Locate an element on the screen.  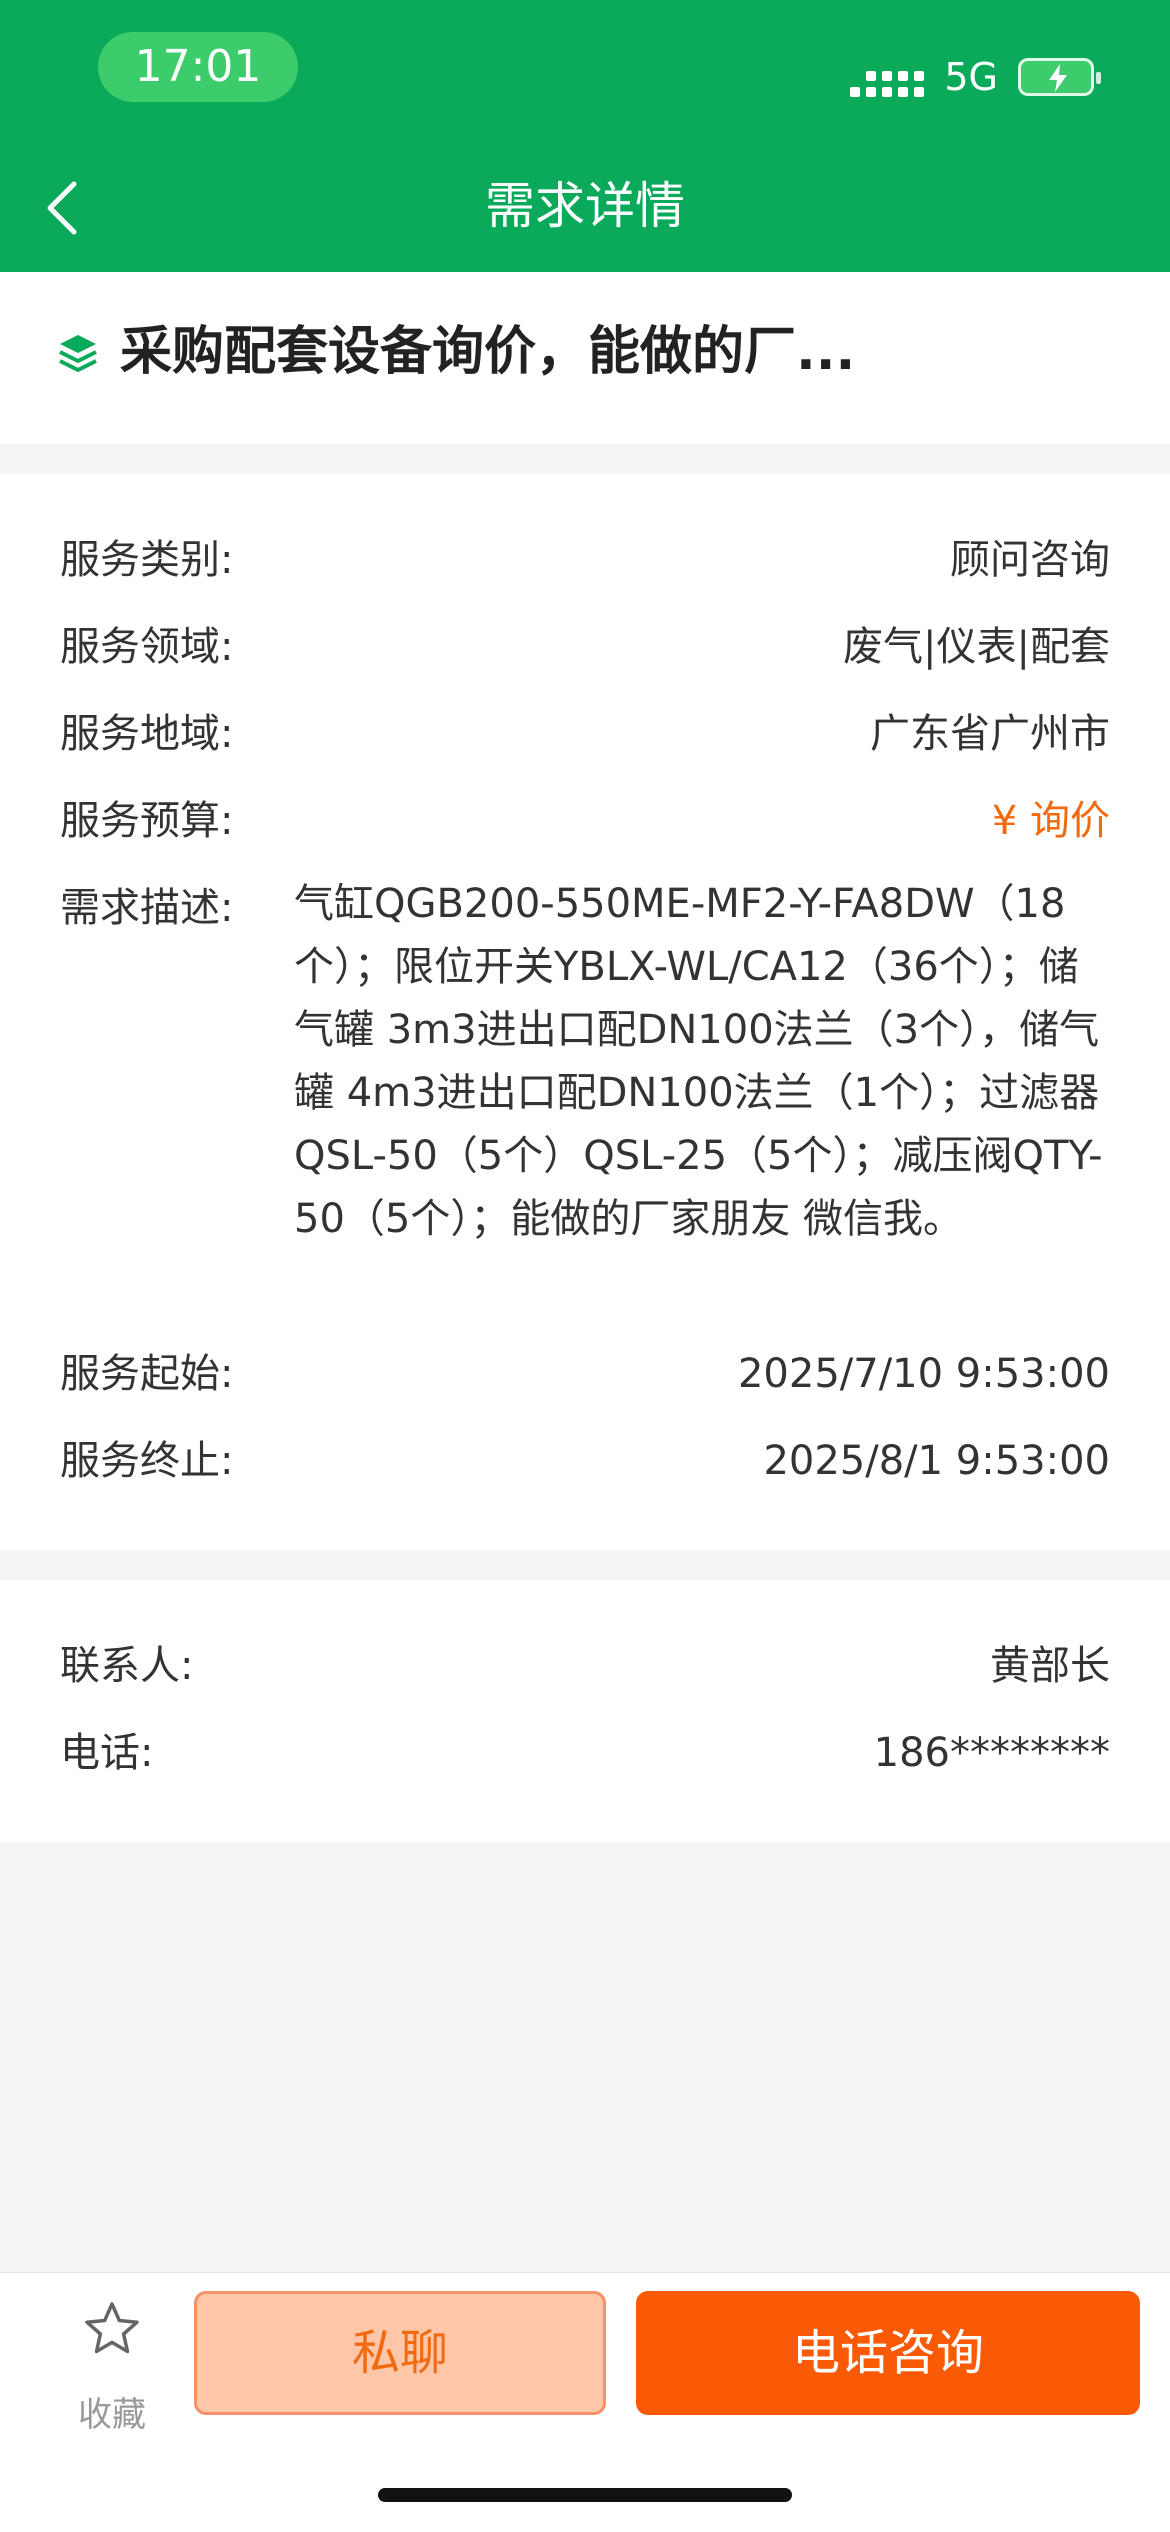
field-label: 服务领域: is located at coordinates (147, 647).